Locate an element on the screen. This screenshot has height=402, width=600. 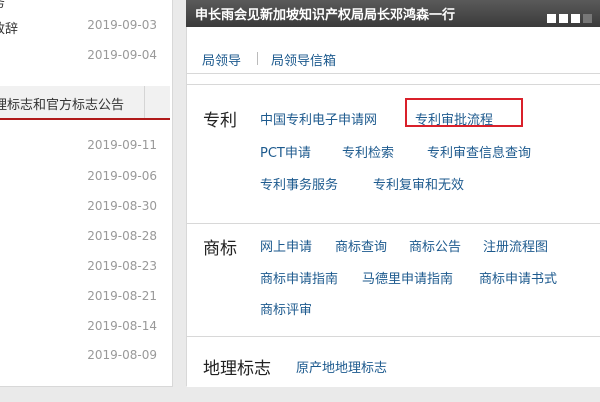
leaders-link: 局领导 is located at coordinates (221, 59).